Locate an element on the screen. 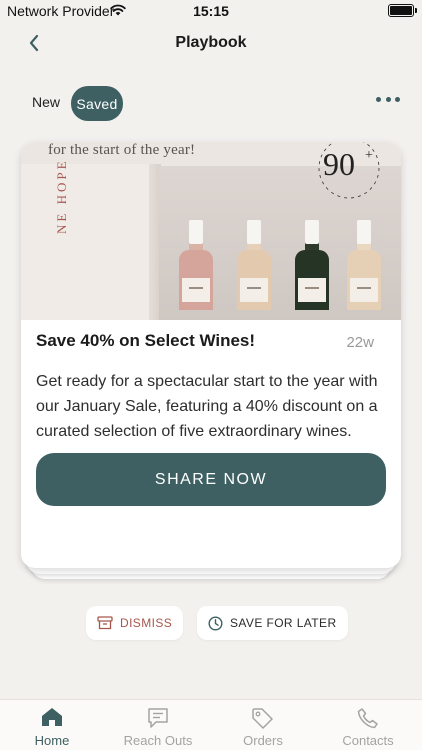  tab-bar: Home Reach Outs Orders Contacts is located at coordinates (211, 724).